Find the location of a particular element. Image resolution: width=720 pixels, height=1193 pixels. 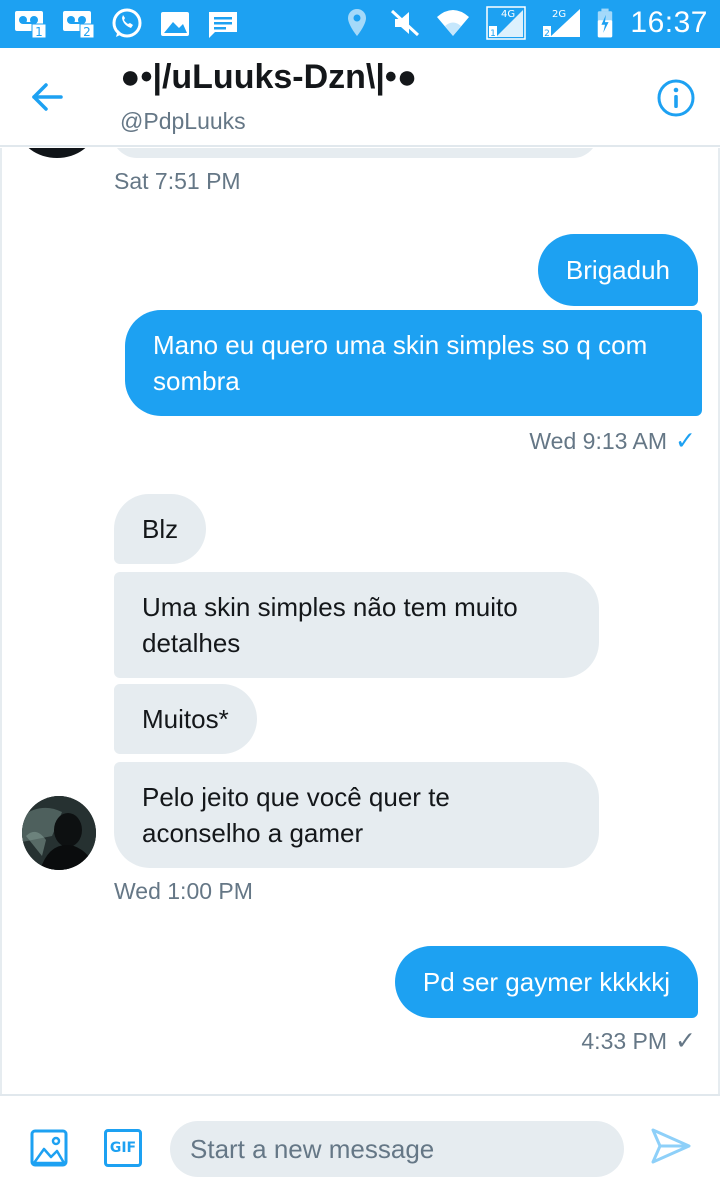

message-timestamp: 4:33 PM is located at coordinates (624, 1041).